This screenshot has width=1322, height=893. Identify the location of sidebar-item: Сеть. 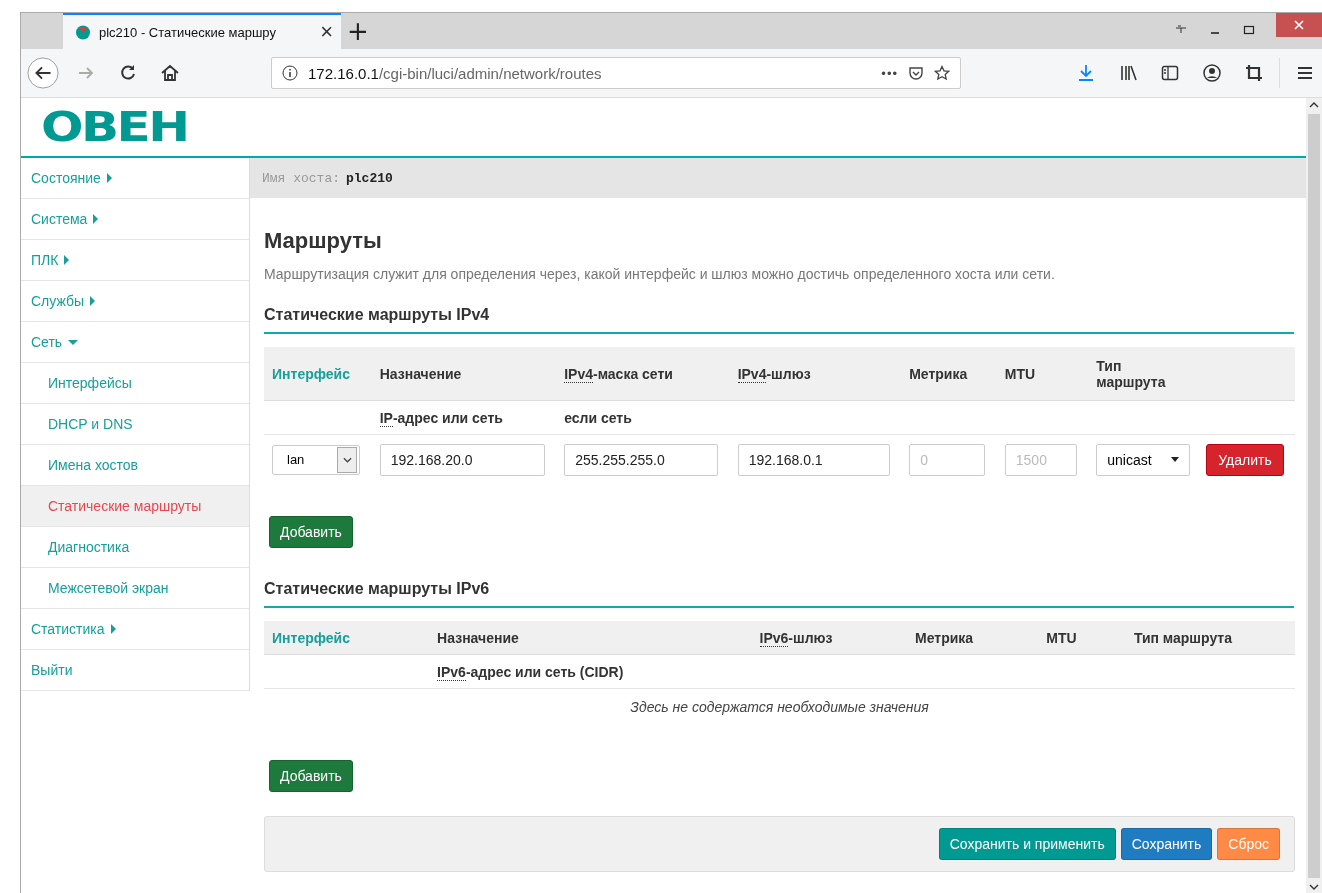
(135, 342).